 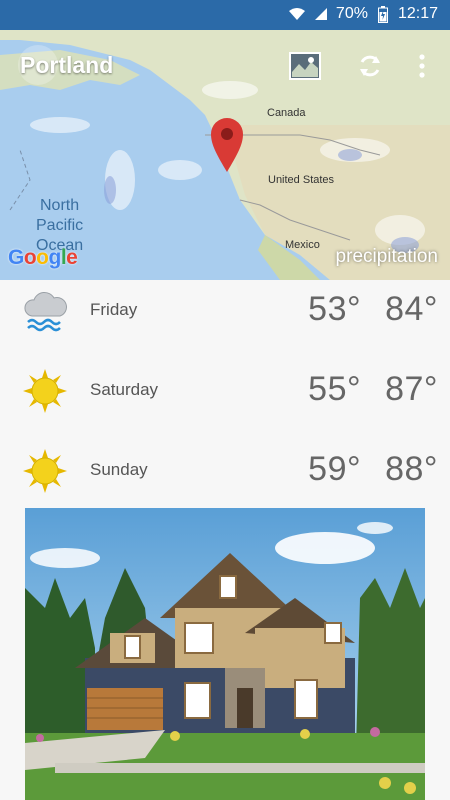 I want to click on temp-low: 59°, so click(x=335, y=469).